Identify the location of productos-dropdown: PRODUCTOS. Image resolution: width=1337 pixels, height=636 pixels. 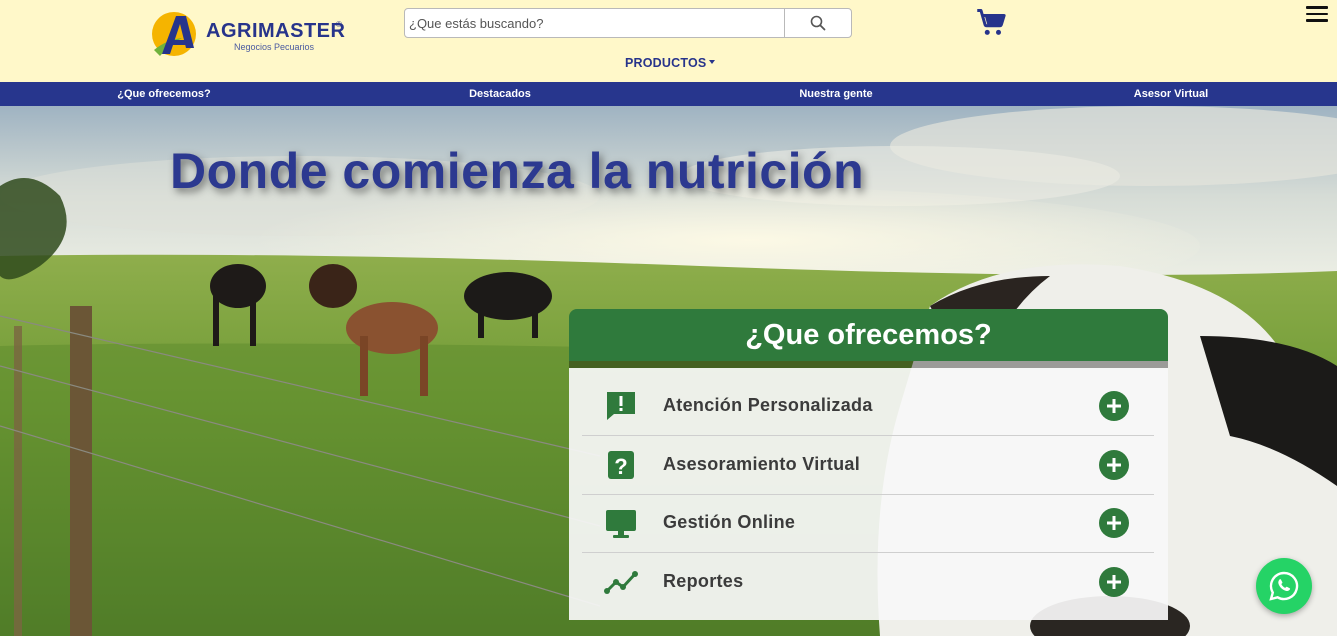
(670, 63).